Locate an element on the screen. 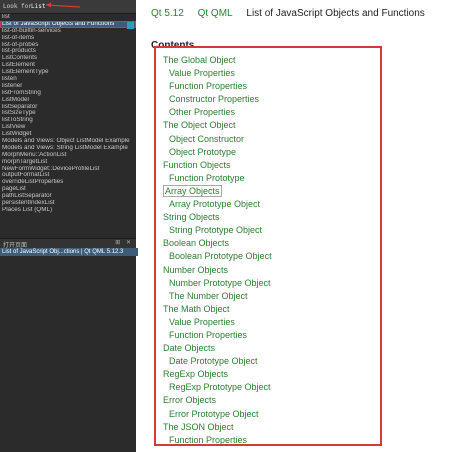 The image size is (474, 452). toc-link: Number Prototype Object is located at coordinates (217, 283).